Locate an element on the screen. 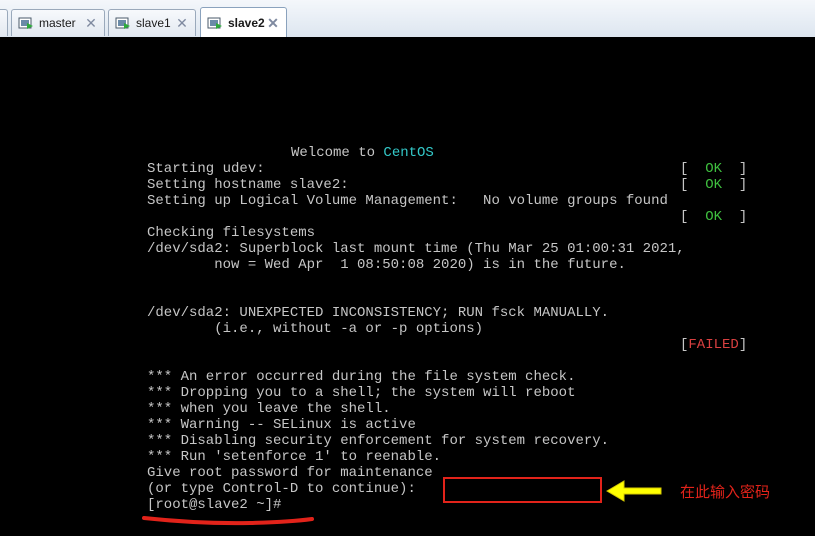 The image size is (815, 536). console-line: Checking filesystems is located at coordinates (231, 233).